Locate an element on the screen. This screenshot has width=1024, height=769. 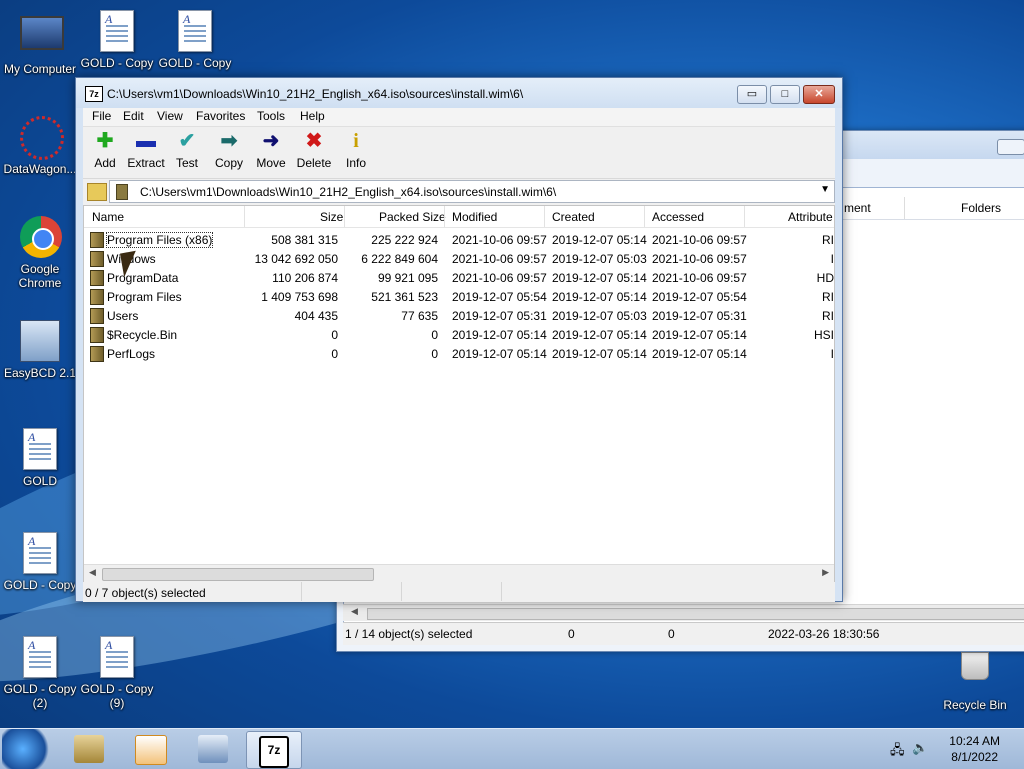
column-accessed: Accessed is located at coordinates (678, 217).